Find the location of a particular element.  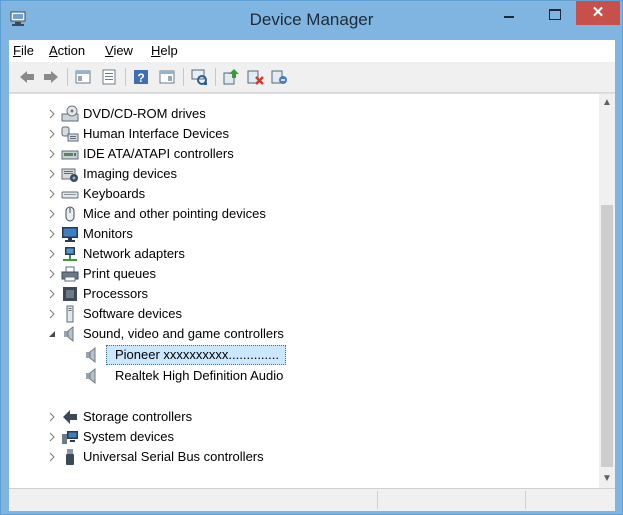

tree-node-label: Keyboards is located at coordinates (114, 193).